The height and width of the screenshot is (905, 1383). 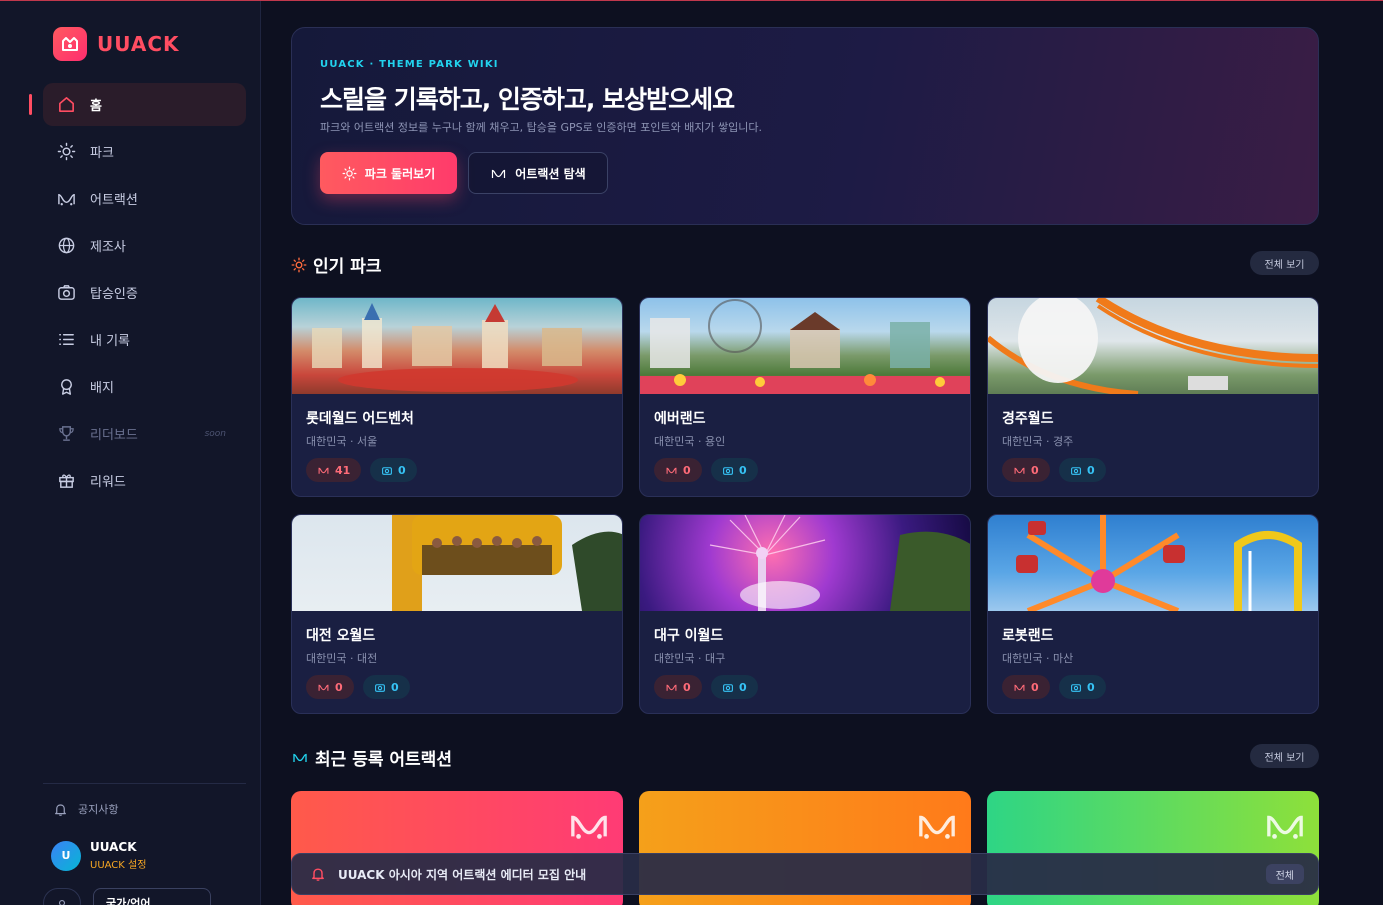 I want to click on sidebar-item-rewards: 리워드, so click(x=144, y=480).